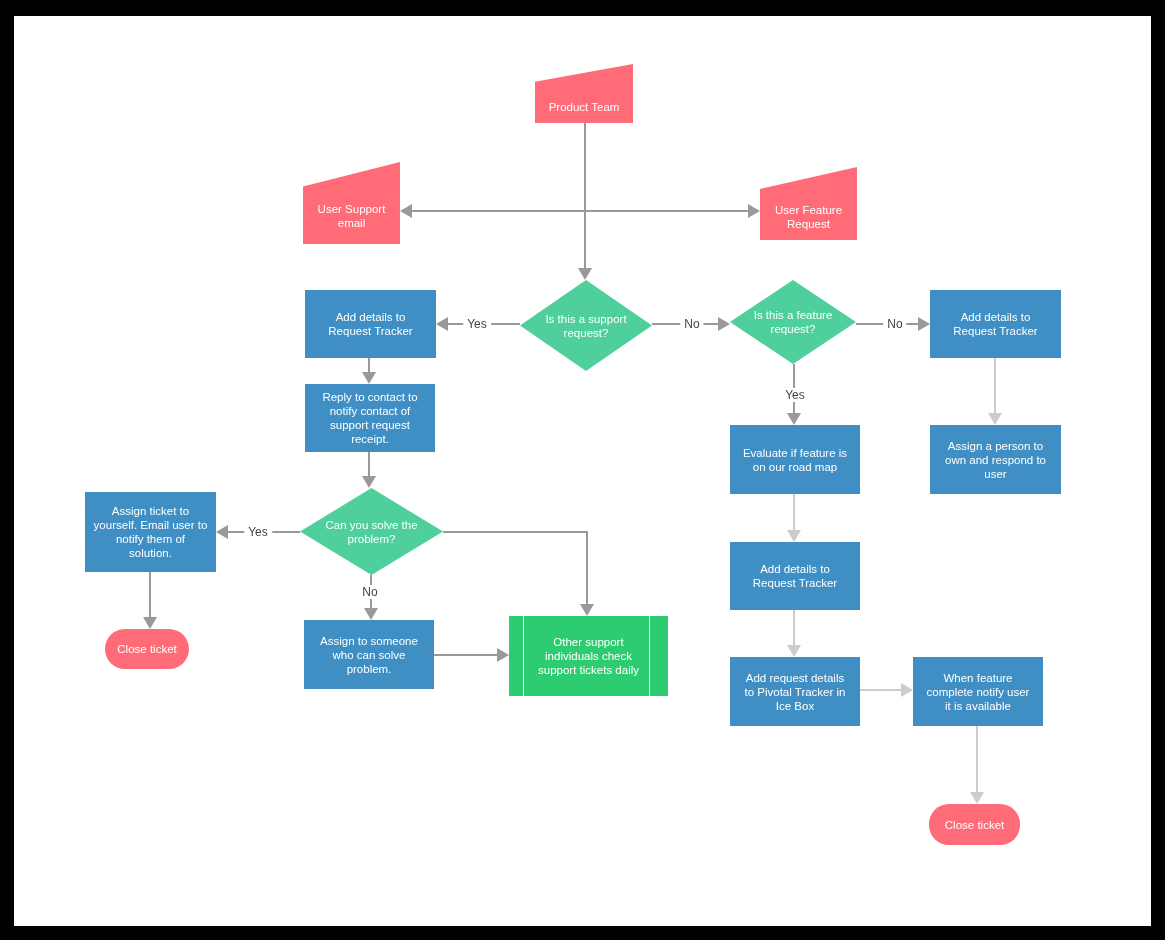 The image size is (1165, 940). Describe the element at coordinates (150, 532) in the screenshot. I see `process-box: Assign ticket to yourself. Email user to notify them of solution.` at that location.